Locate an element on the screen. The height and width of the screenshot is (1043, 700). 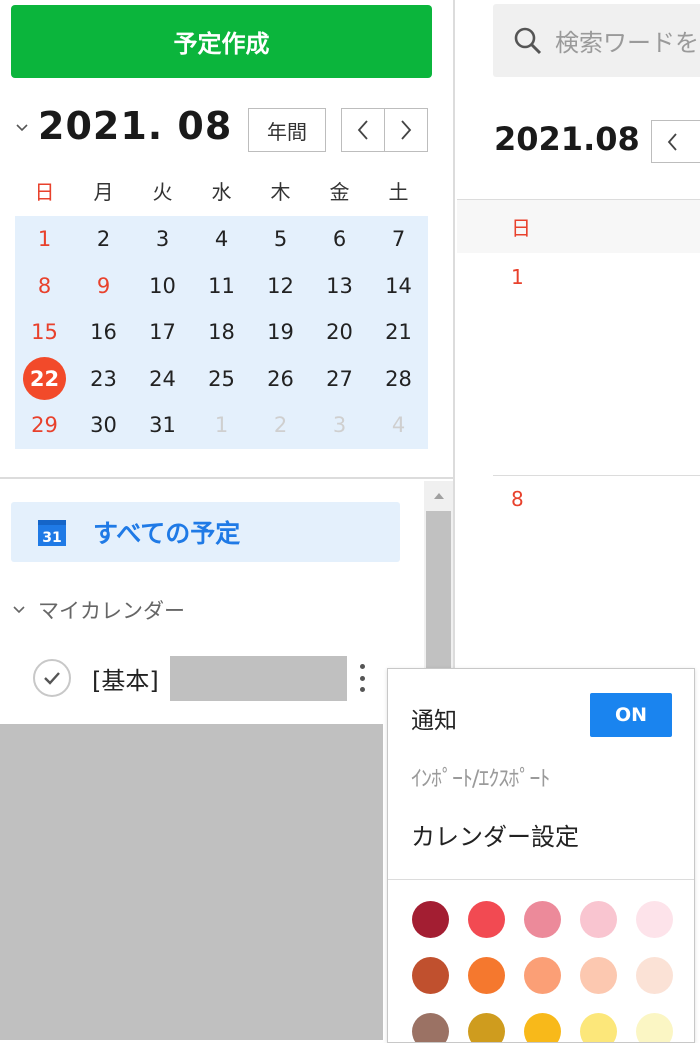
day-cell: 28 is located at coordinates (398, 379).